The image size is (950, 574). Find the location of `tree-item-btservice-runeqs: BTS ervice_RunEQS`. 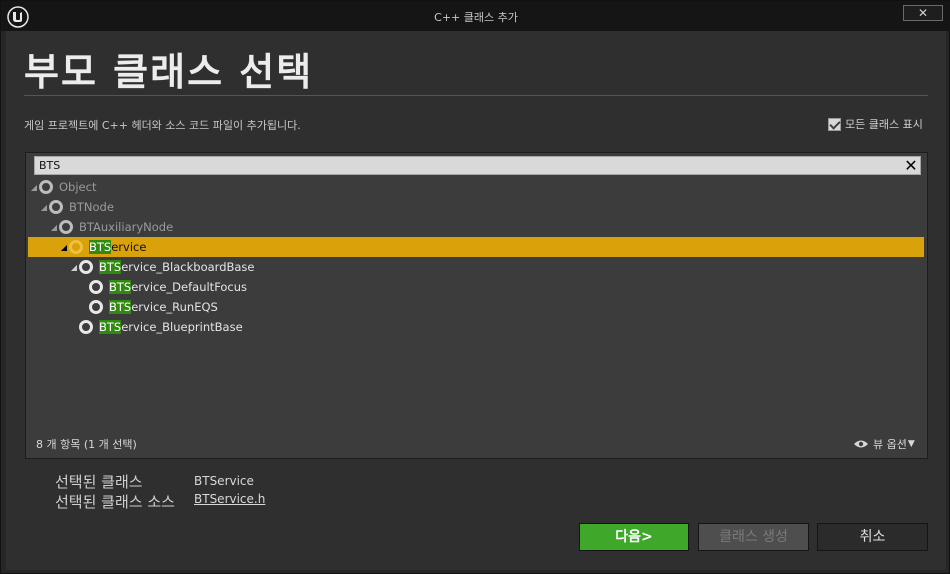

tree-item-btservice-runeqs: BTS ervice_RunEQS is located at coordinates (501, 307).